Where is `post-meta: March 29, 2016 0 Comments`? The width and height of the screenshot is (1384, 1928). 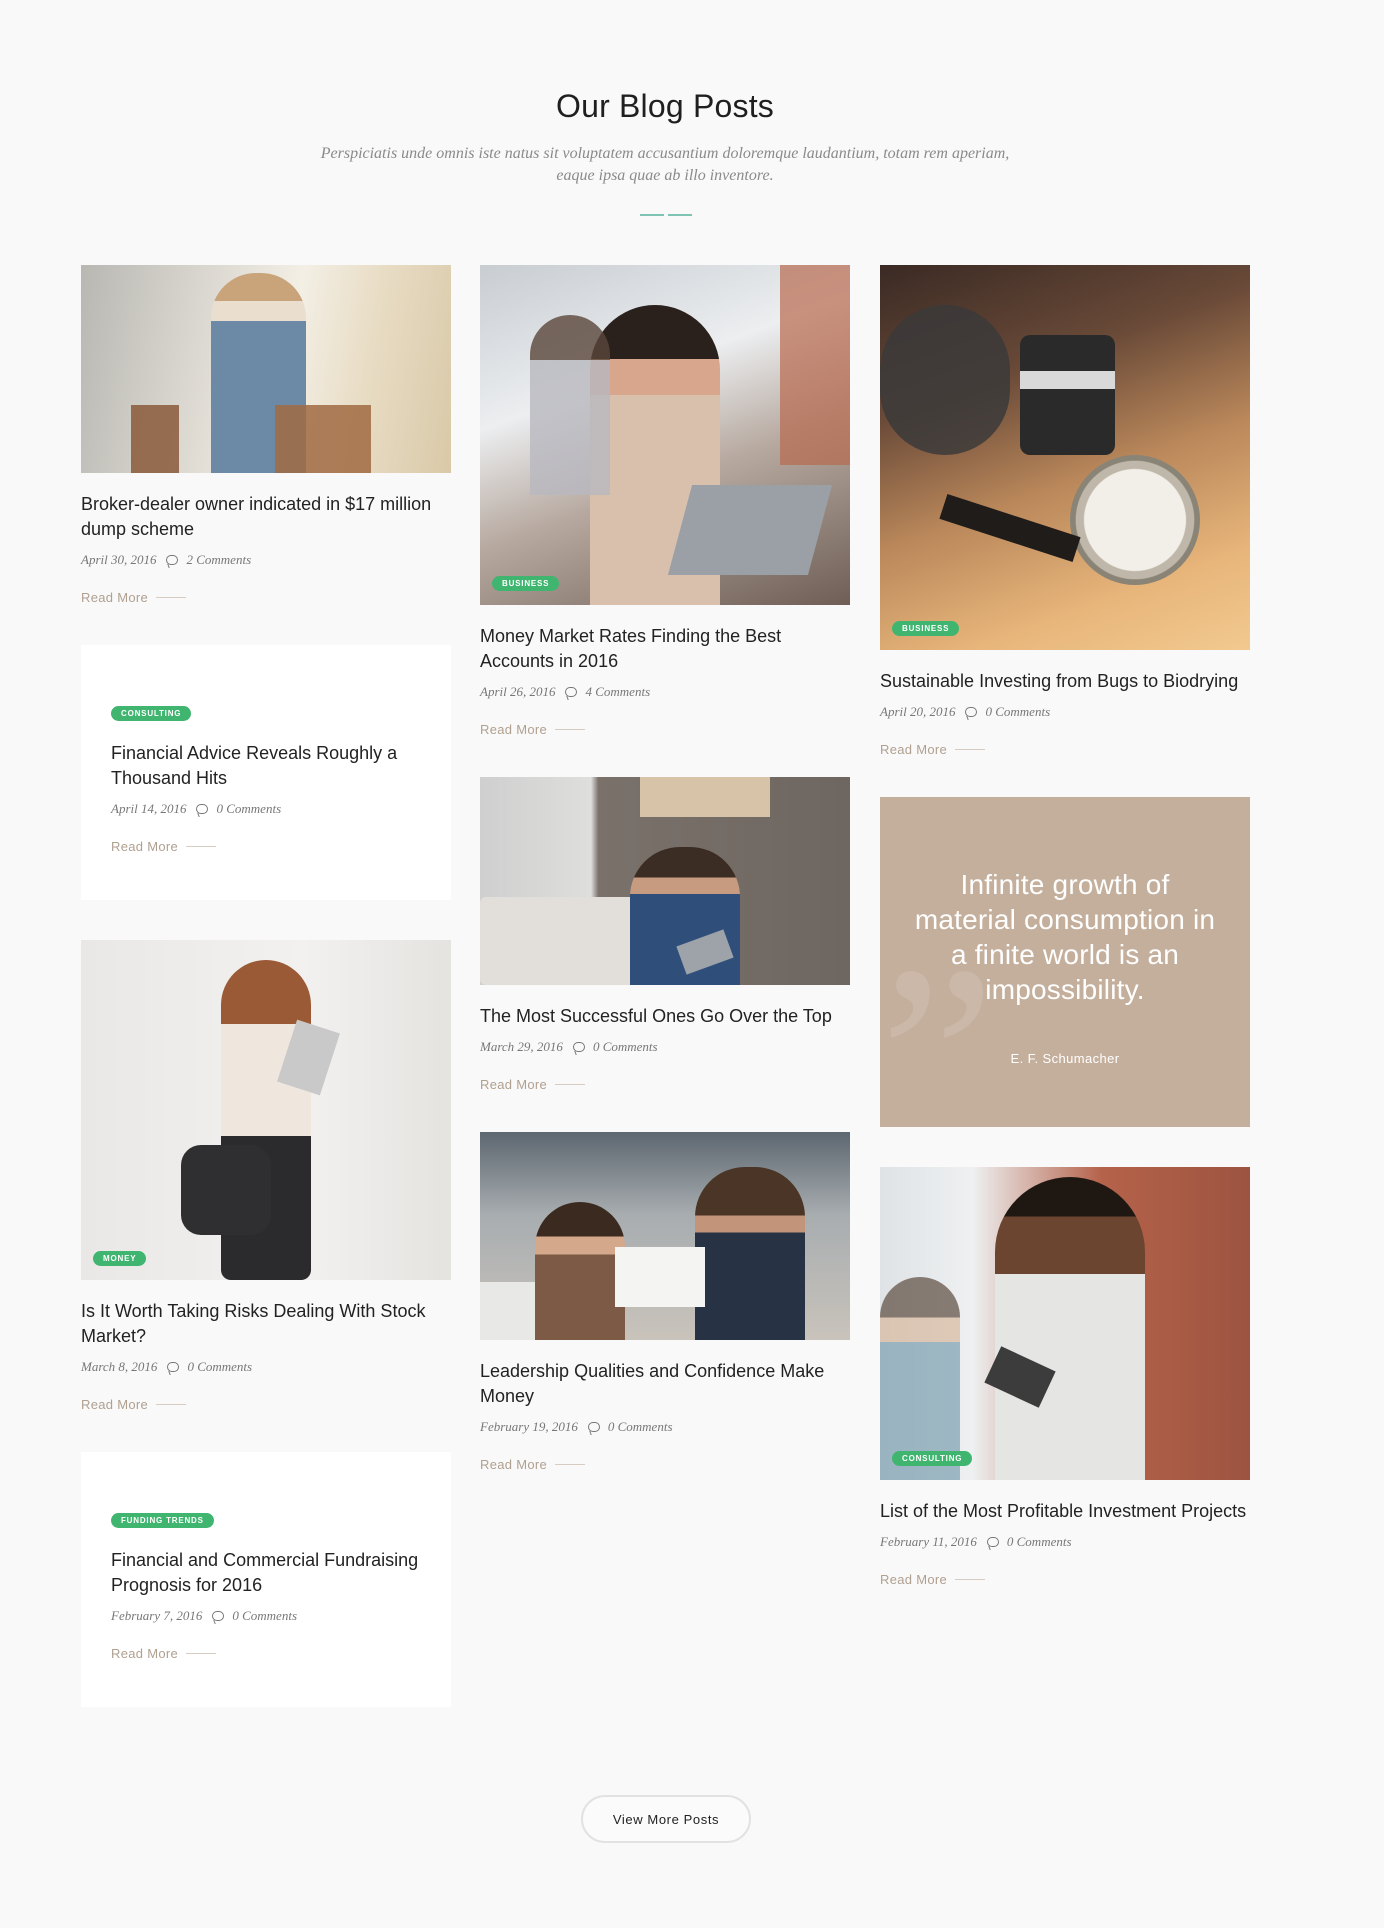 post-meta: March 29, 2016 0 Comments is located at coordinates (665, 1047).